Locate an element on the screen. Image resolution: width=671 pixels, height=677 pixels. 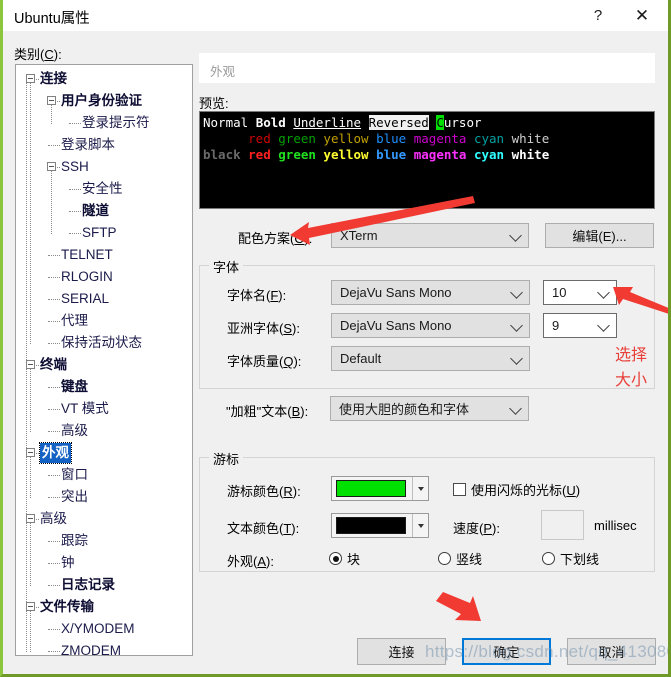
tree-item-16: 高级 is located at coordinates (74, 431).